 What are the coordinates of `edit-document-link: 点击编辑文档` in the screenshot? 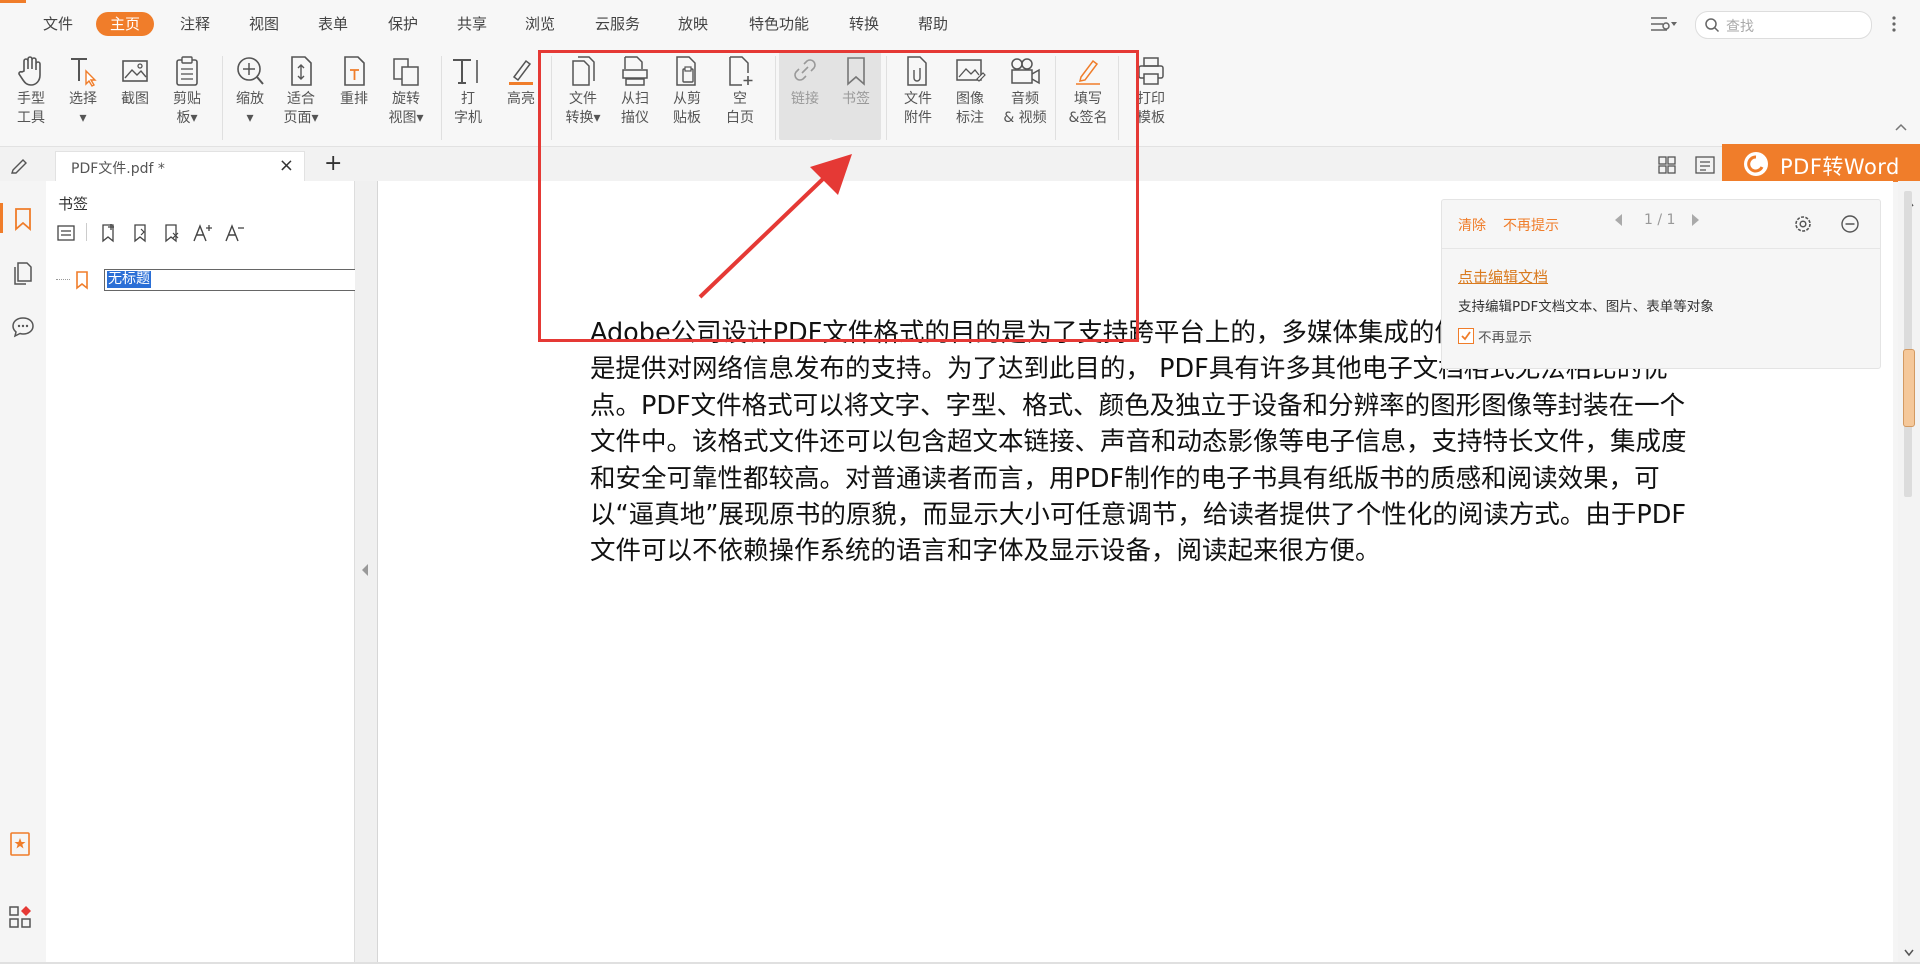 It's located at (1503, 276).